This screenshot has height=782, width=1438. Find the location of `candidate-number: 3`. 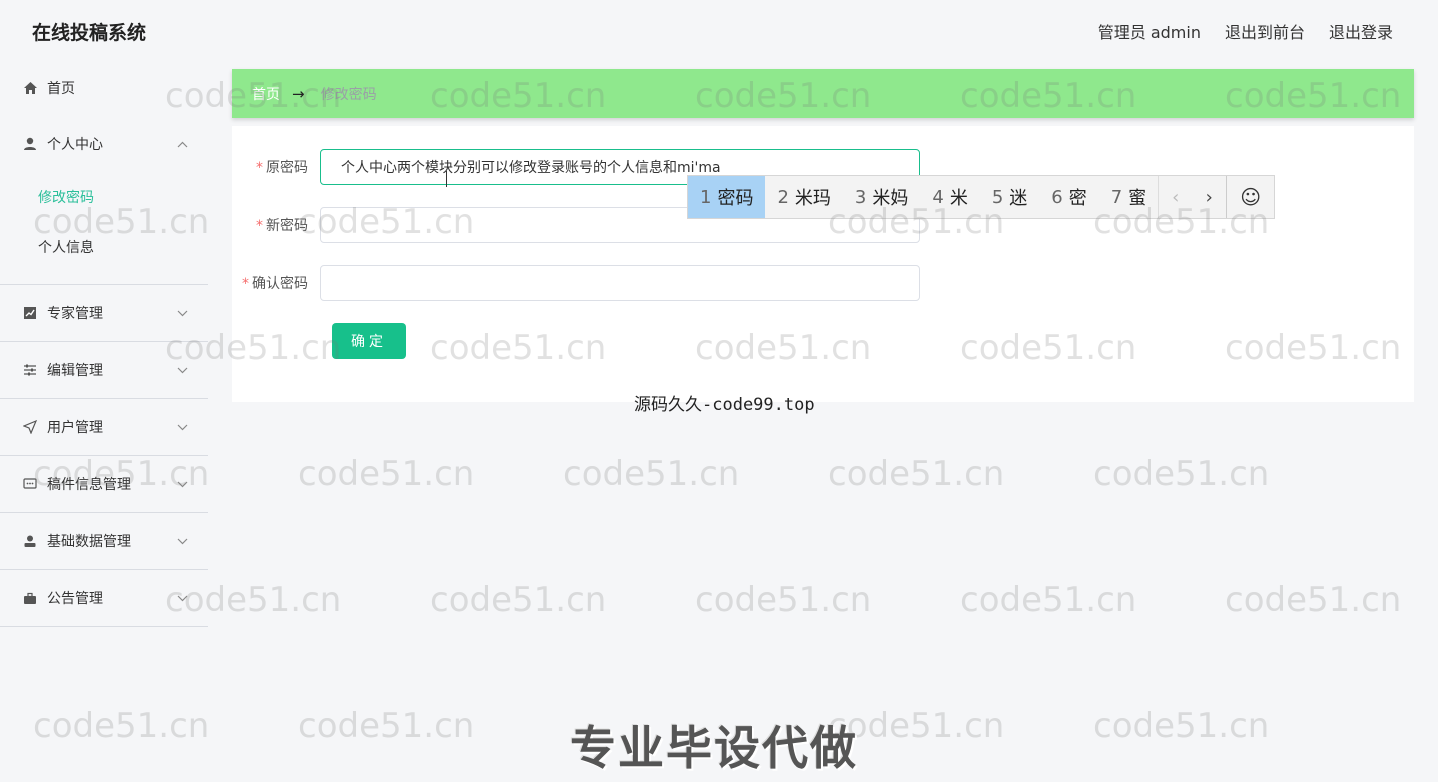

candidate-number: 3 is located at coordinates (860, 197).